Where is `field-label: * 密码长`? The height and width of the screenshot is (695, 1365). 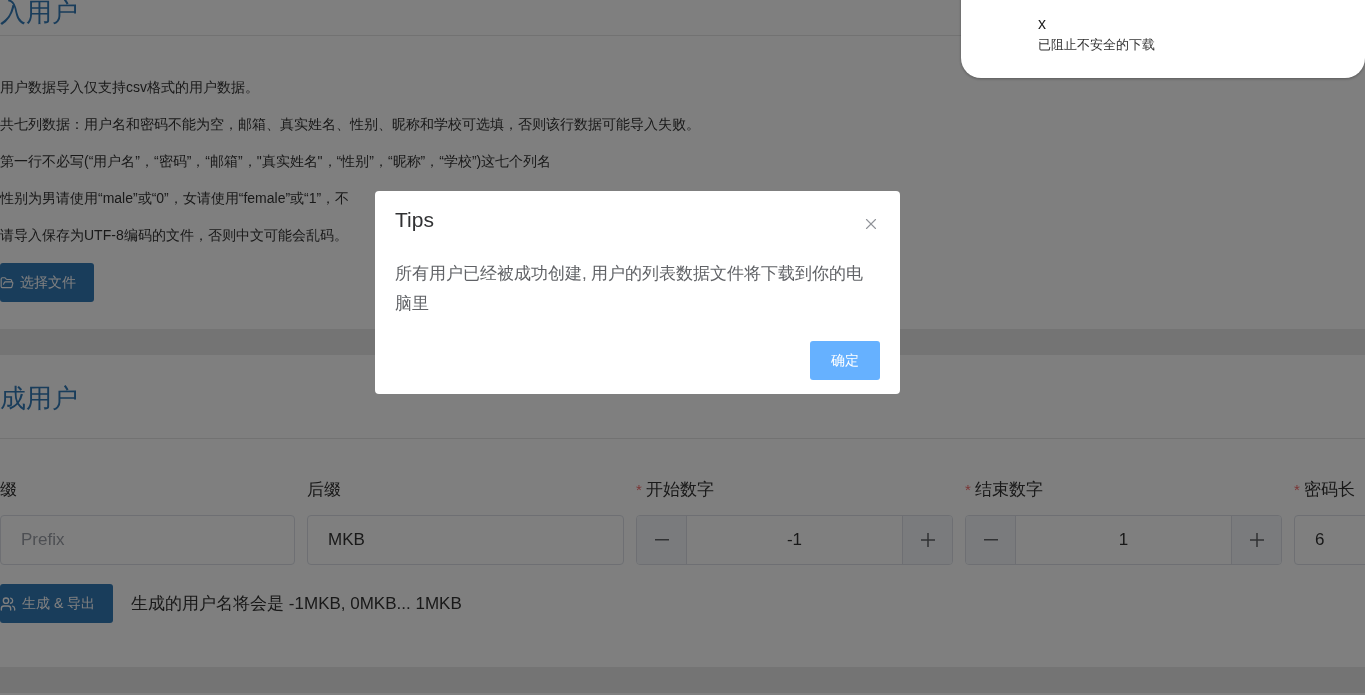
field-label: * 密码长 is located at coordinates (1325, 490).